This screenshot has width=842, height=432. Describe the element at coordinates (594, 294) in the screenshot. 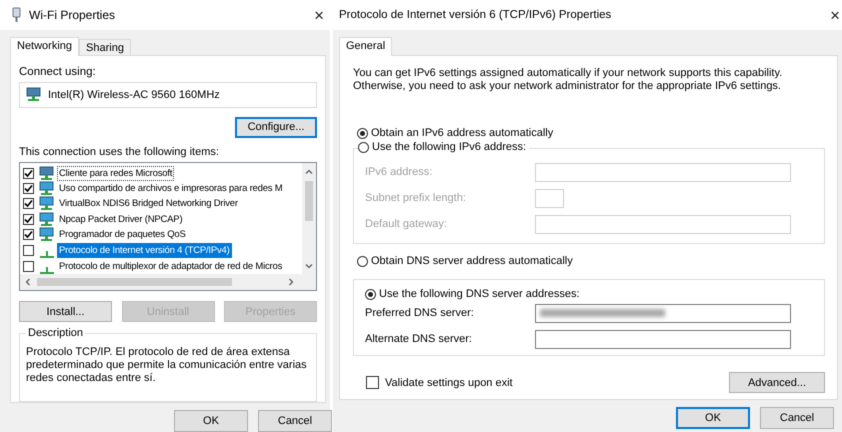

I see `radio-option: Use the following DNS server addresses:` at that location.